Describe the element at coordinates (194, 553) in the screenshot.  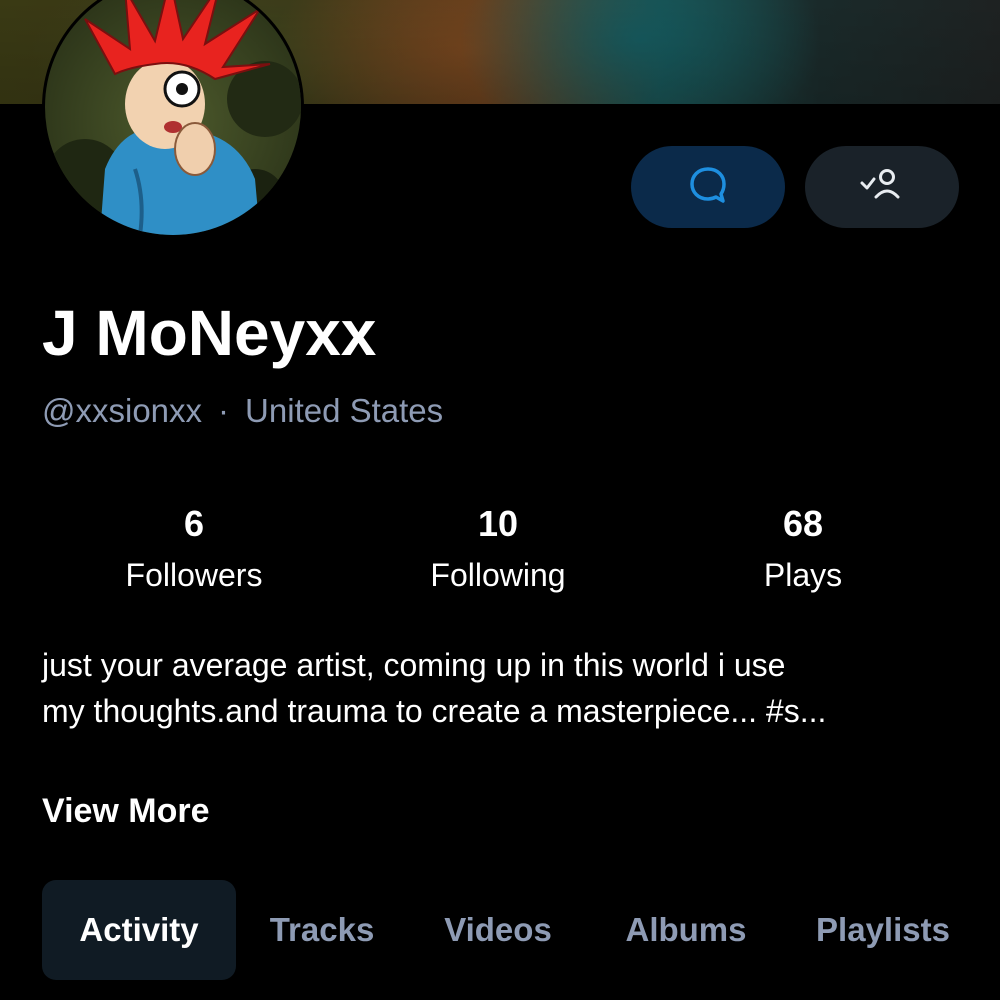
I see `stat-followers: 6 Followers` at that location.